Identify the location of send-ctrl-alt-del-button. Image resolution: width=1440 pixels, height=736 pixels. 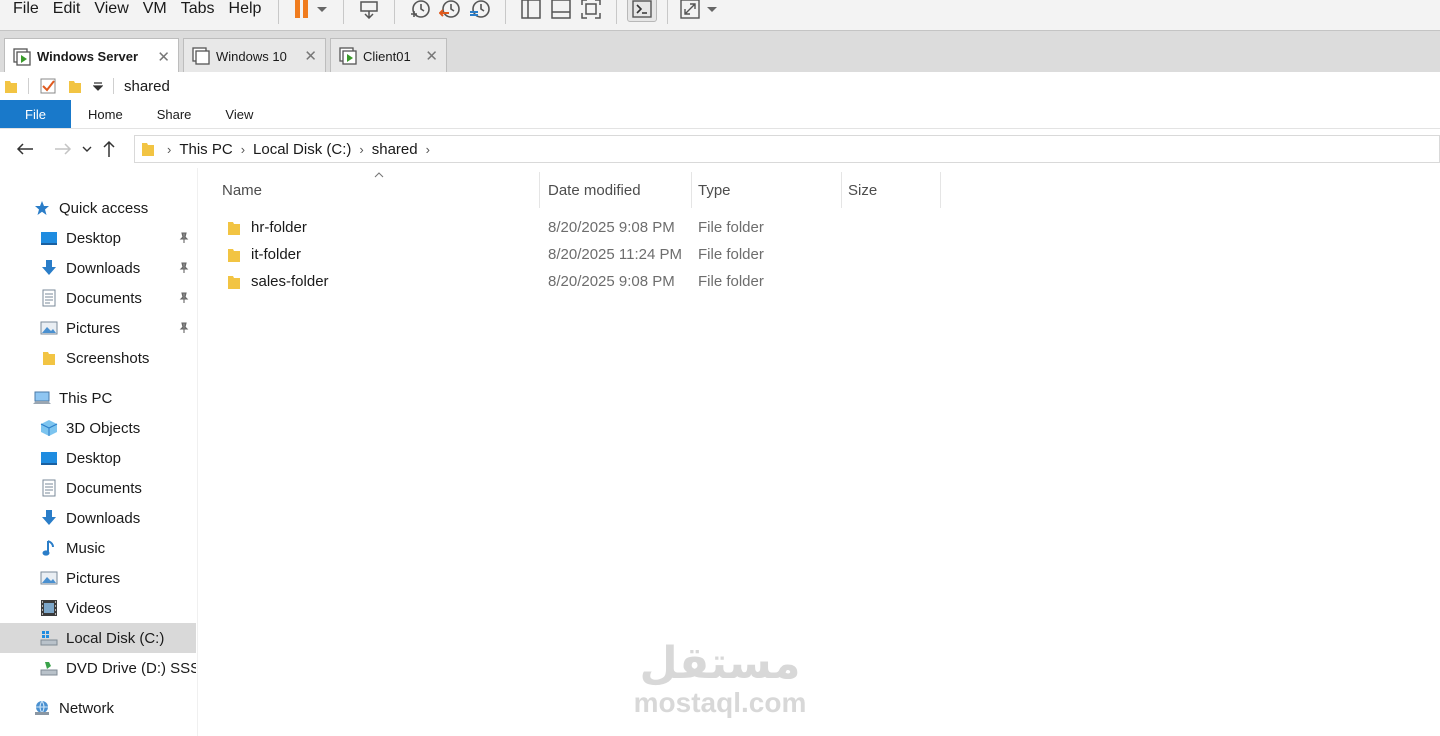
(369, 11).